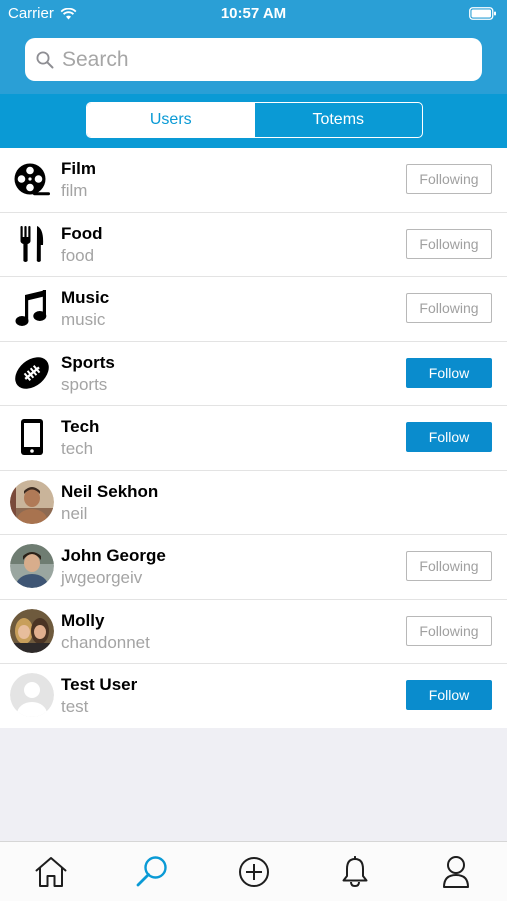 Image resolution: width=507 pixels, height=901 pixels. I want to click on row-title: Molly, so click(83, 620).